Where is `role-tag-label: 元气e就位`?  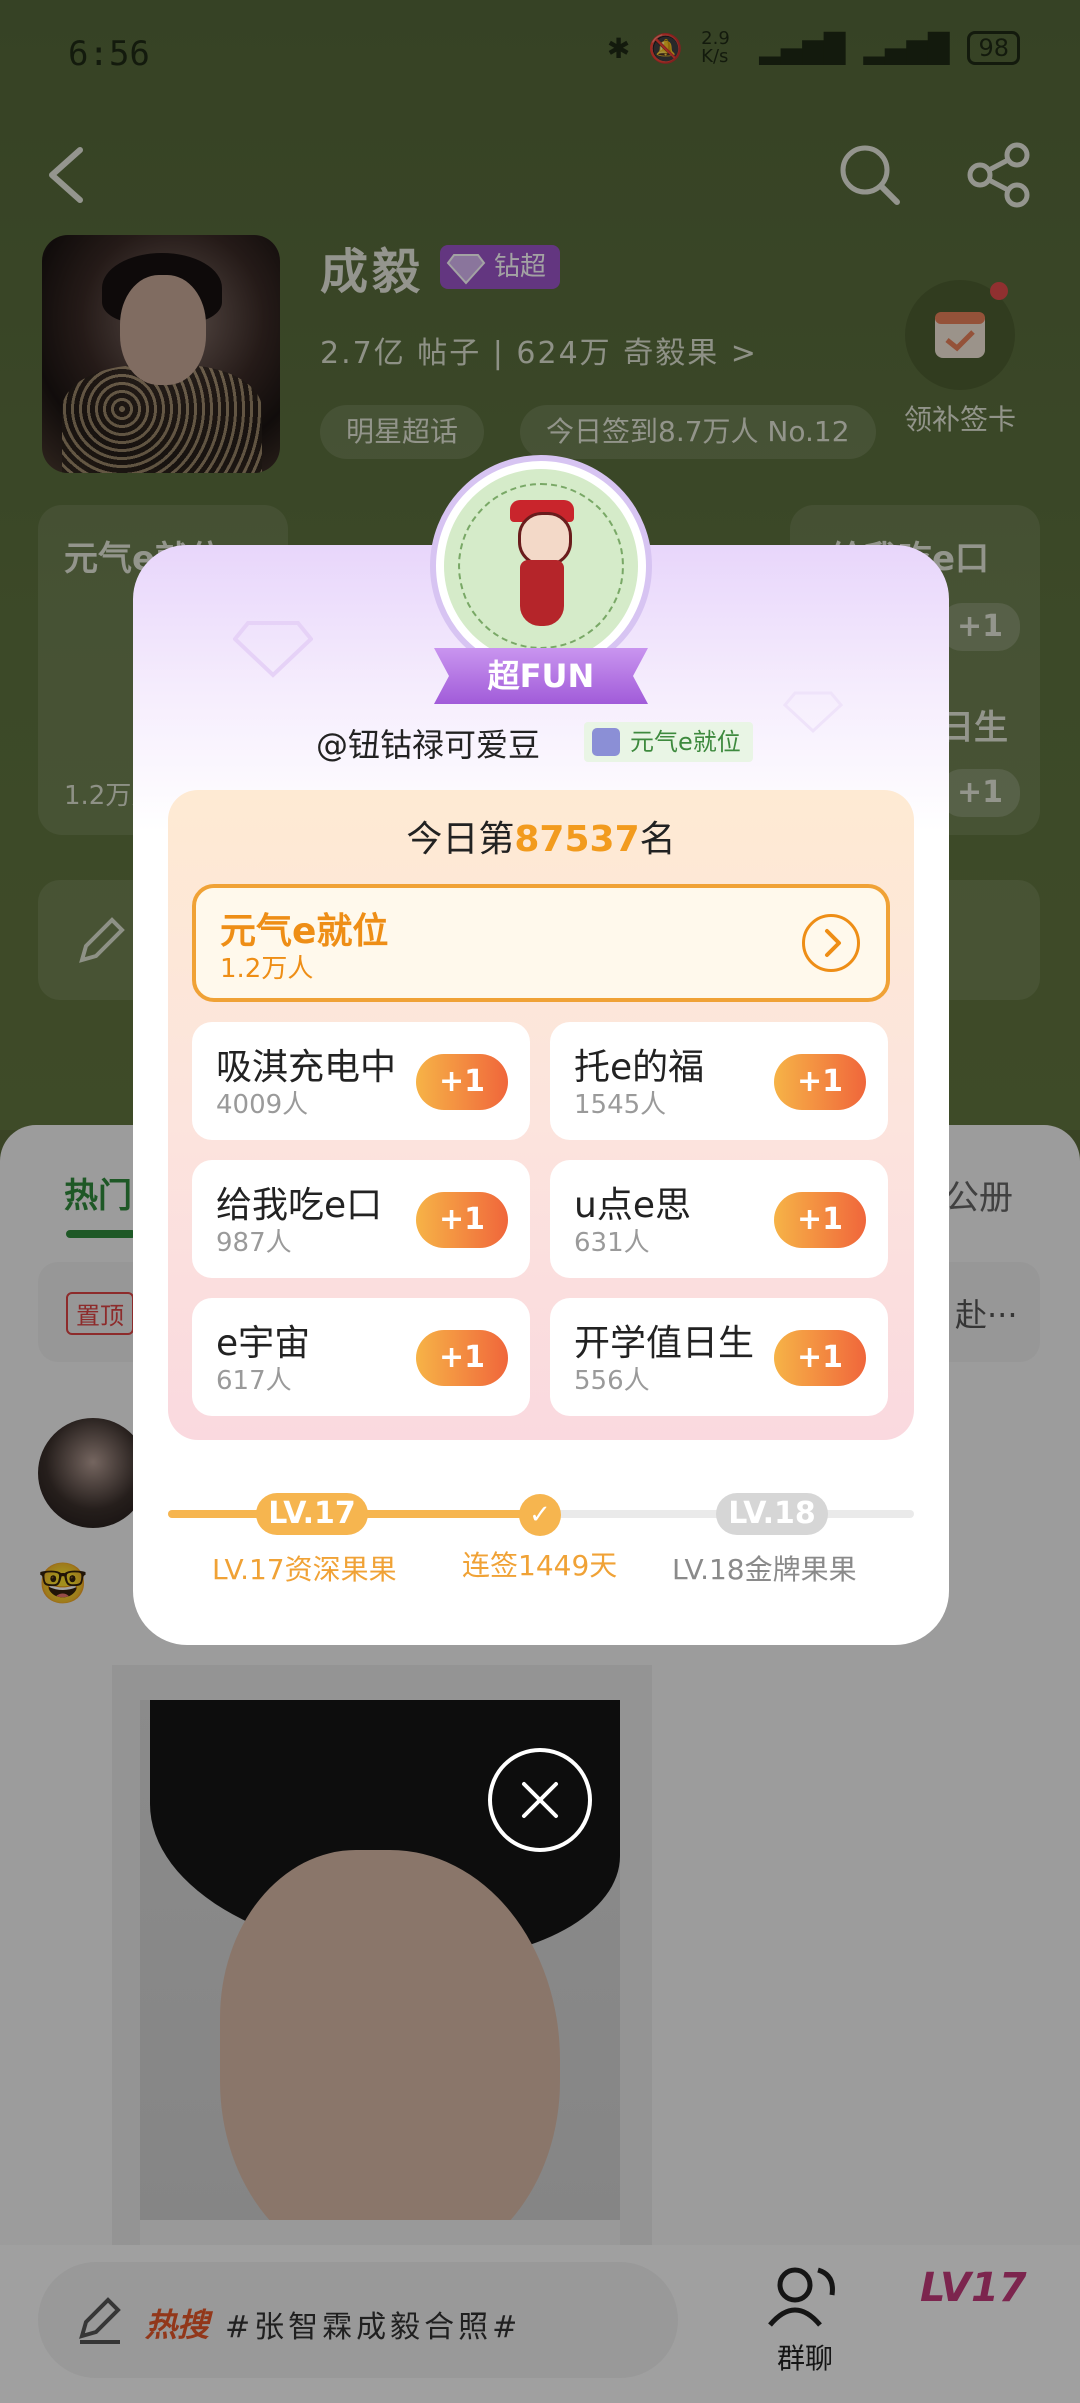 role-tag-label: 元气e就位 is located at coordinates (685, 742).